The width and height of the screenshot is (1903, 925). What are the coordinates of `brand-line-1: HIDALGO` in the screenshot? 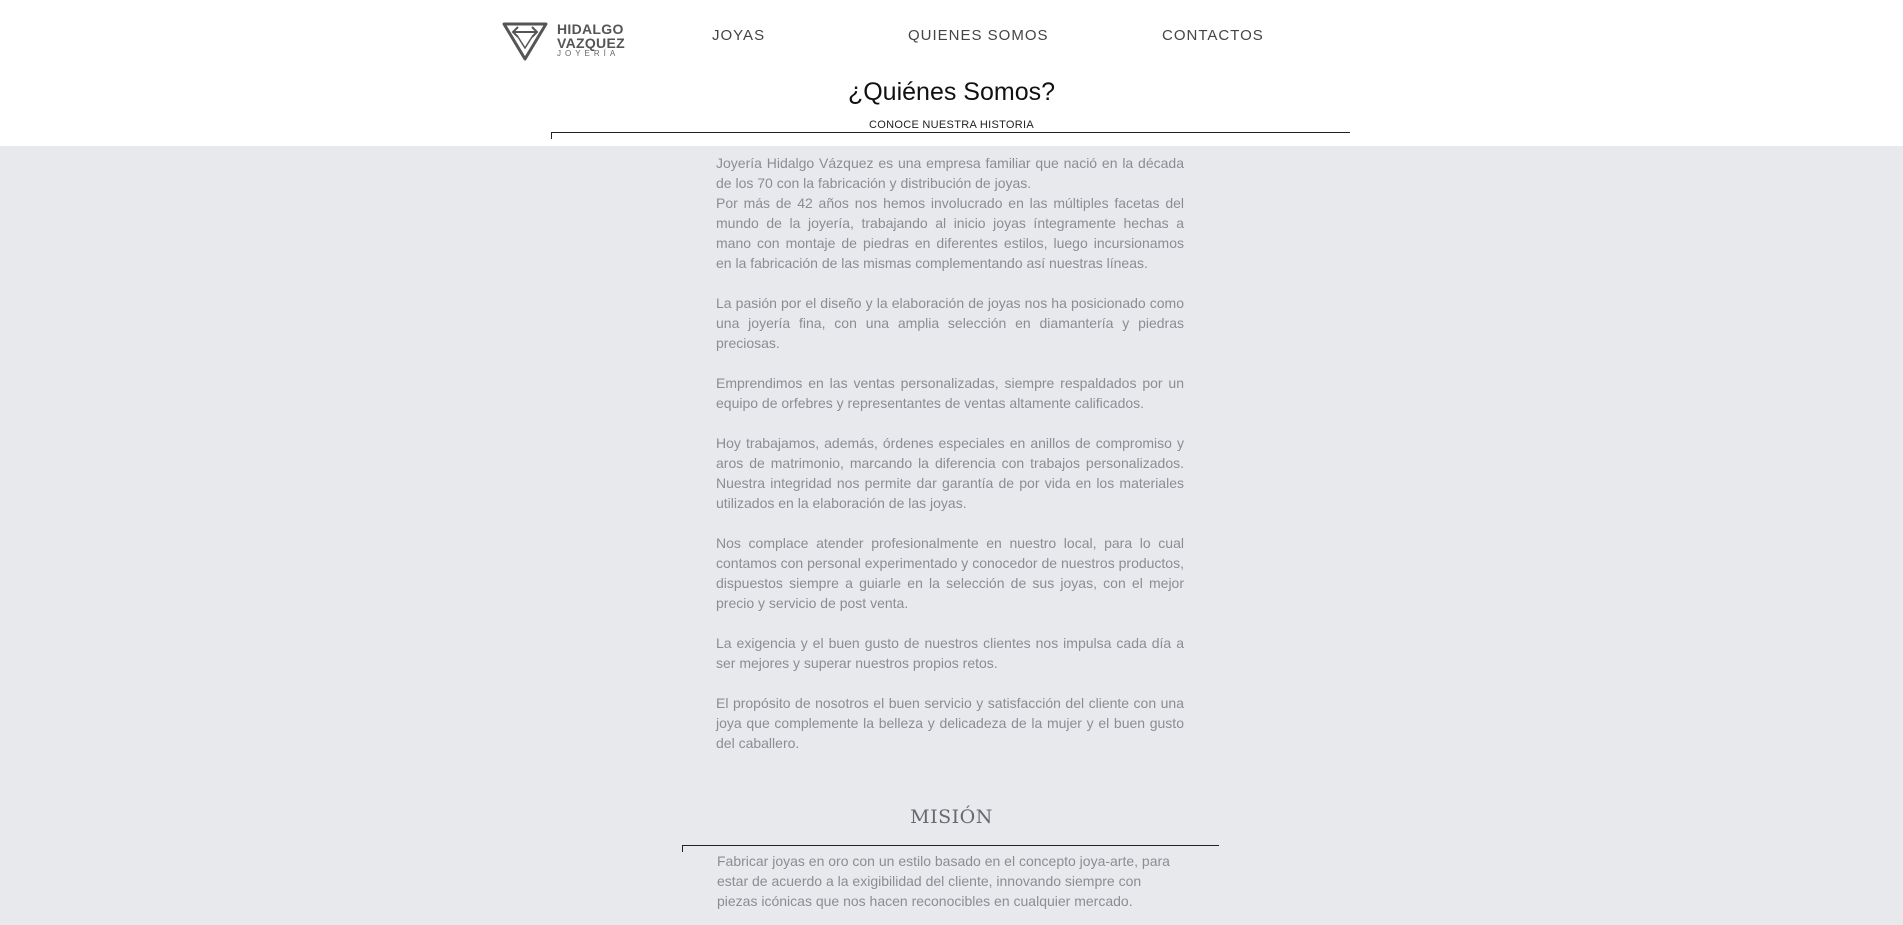 It's located at (590, 29).